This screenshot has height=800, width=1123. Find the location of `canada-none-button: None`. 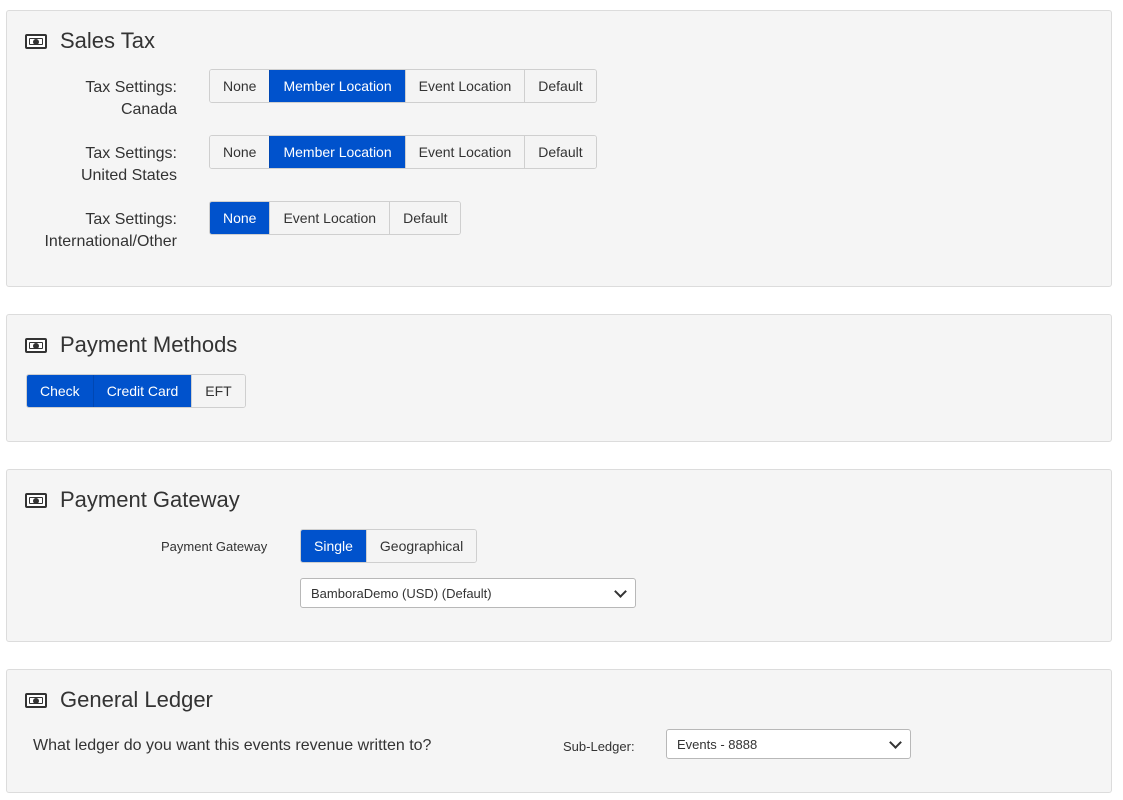

canada-none-button: None is located at coordinates (240, 86).